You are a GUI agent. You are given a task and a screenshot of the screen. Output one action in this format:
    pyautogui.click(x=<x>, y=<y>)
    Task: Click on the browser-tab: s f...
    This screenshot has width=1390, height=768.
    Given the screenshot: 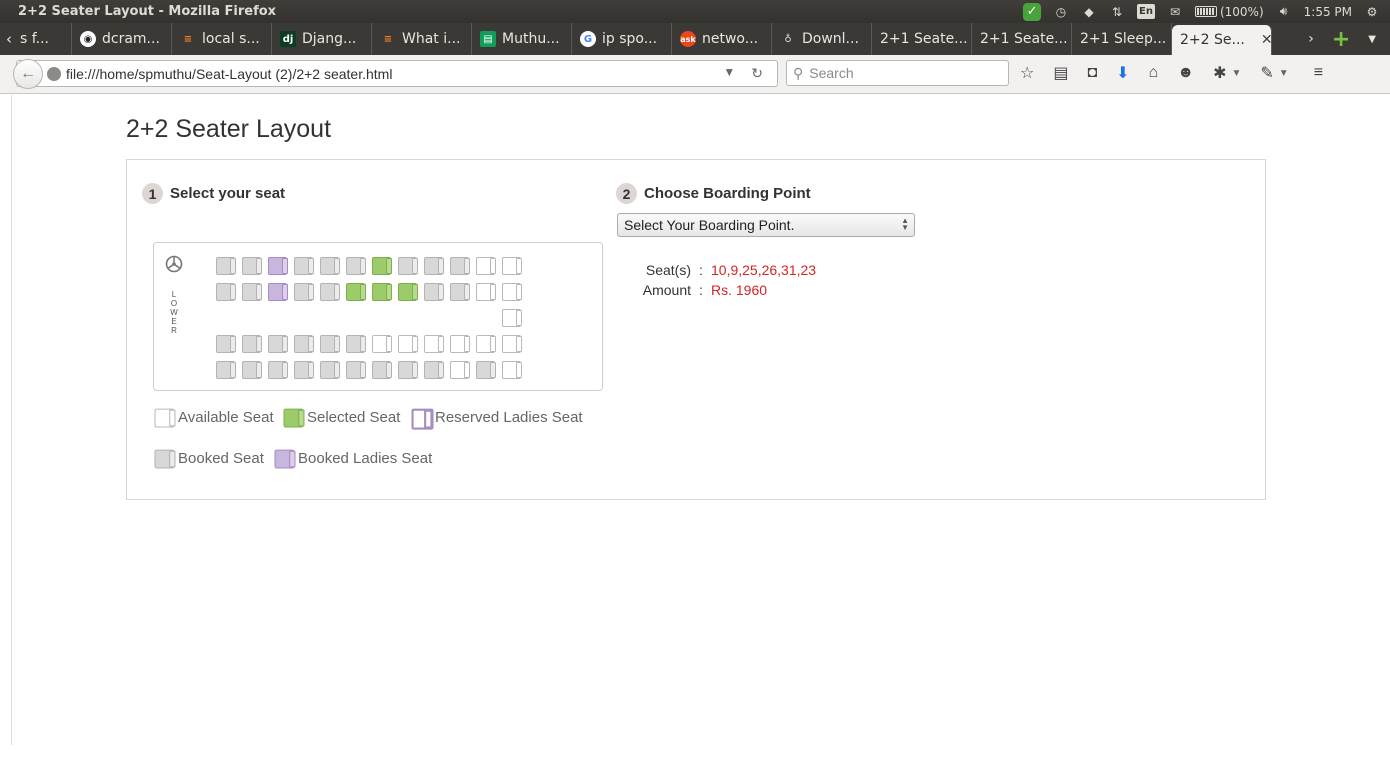 What is the action you would take?
    pyautogui.click(x=45, y=39)
    